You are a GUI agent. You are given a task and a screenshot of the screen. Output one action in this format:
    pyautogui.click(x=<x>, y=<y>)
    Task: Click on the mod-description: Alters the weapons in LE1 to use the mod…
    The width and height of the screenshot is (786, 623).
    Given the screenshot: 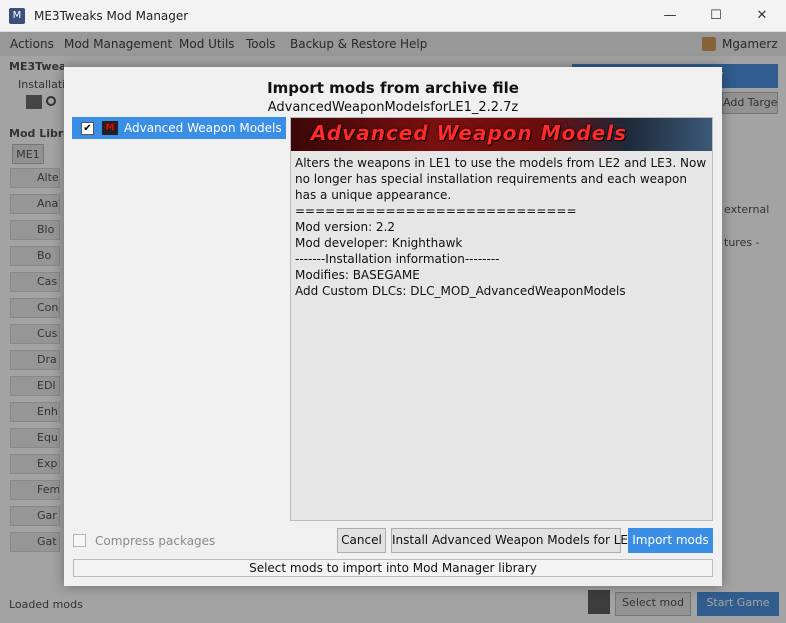 What is the action you would take?
    pyautogui.click(x=502, y=227)
    